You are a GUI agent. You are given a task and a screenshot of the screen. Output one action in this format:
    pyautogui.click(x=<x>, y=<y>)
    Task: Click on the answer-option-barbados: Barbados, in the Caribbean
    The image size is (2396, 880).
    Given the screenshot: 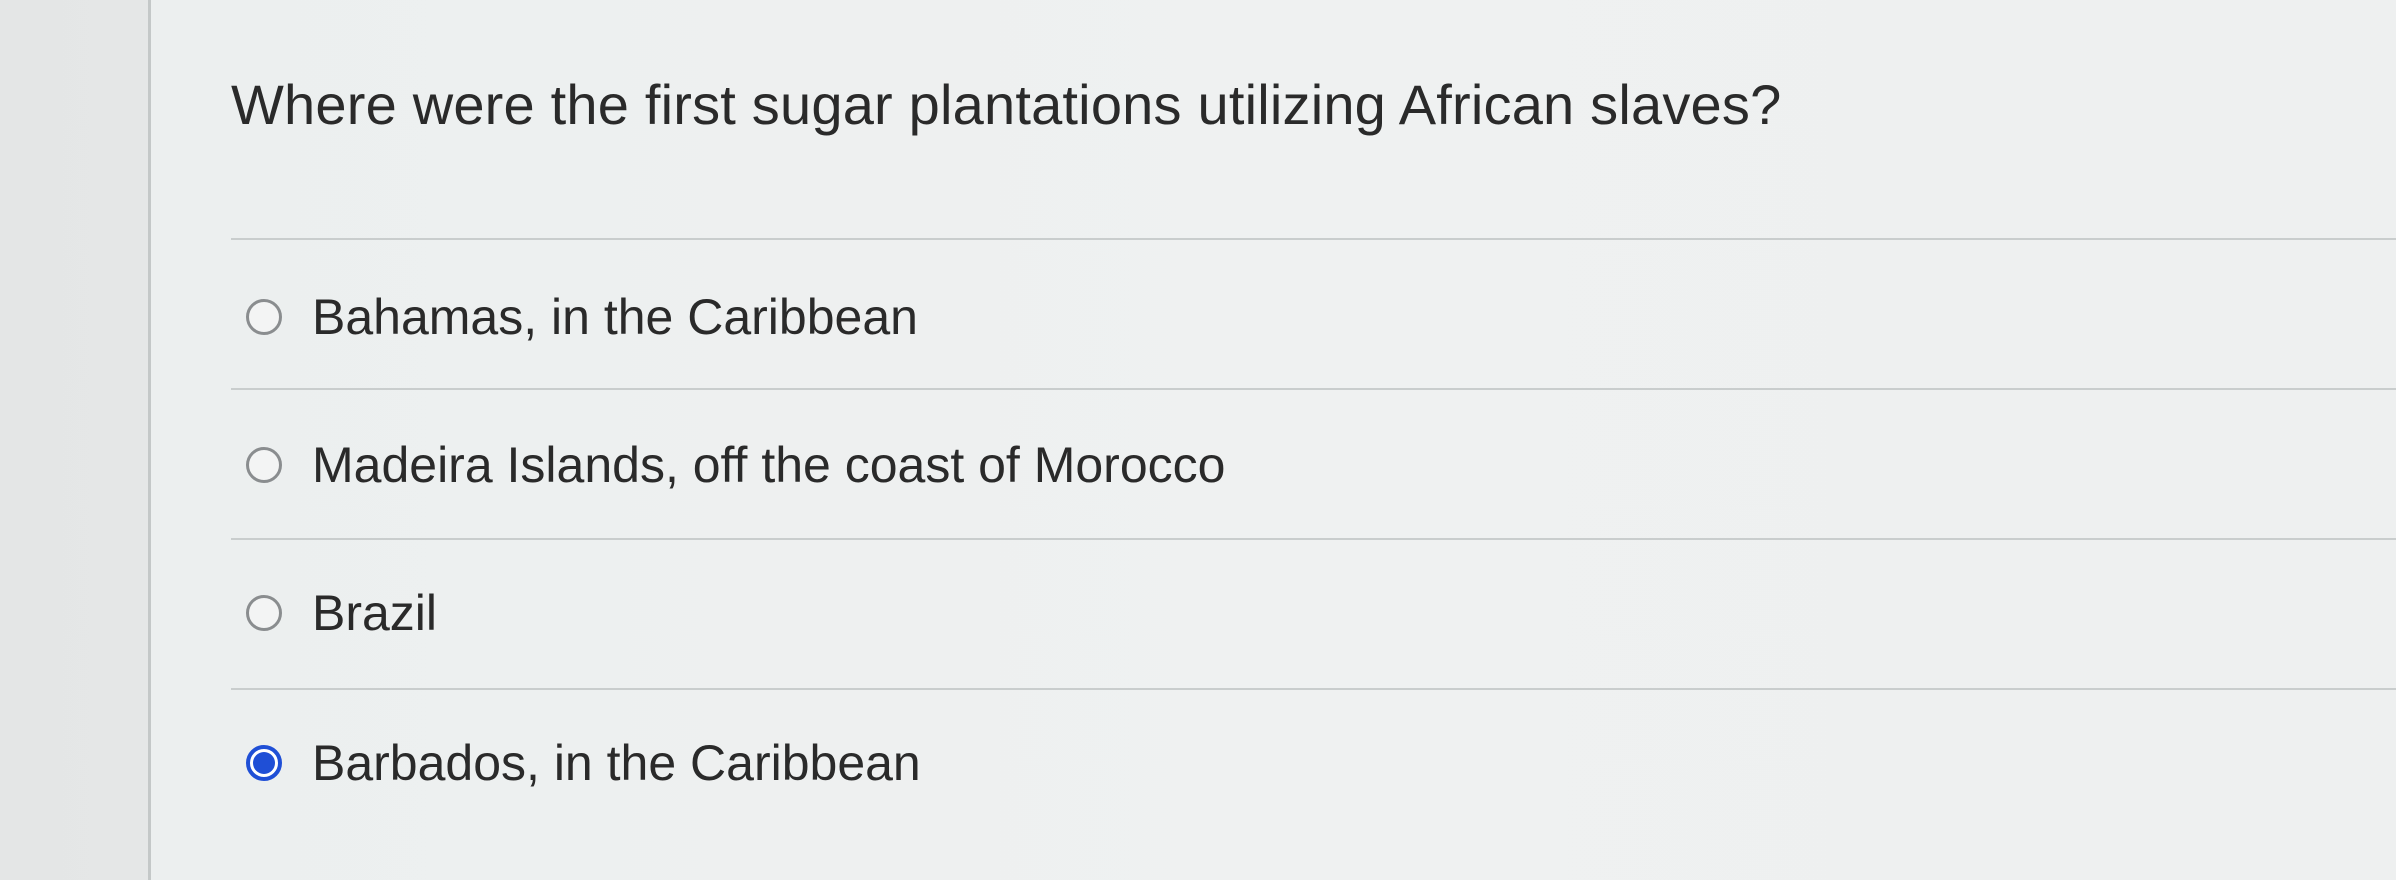 What is the action you would take?
    pyautogui.click(x=583, y=763)
    